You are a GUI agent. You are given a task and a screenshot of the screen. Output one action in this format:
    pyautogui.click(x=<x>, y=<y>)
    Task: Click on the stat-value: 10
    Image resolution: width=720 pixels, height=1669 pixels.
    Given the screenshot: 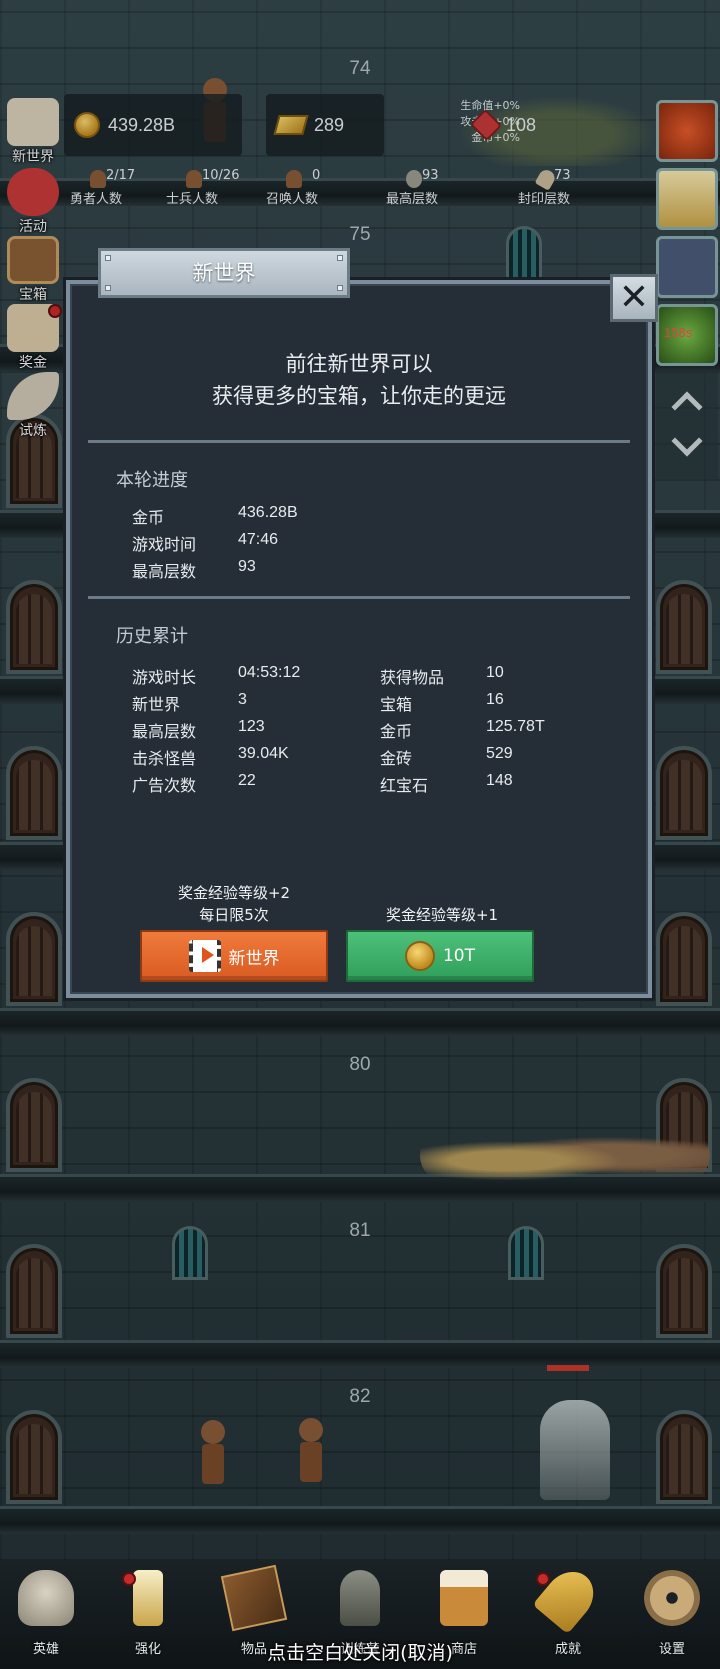 What is the action you would take?
    pyautogui.click(x=495, y=672)
    